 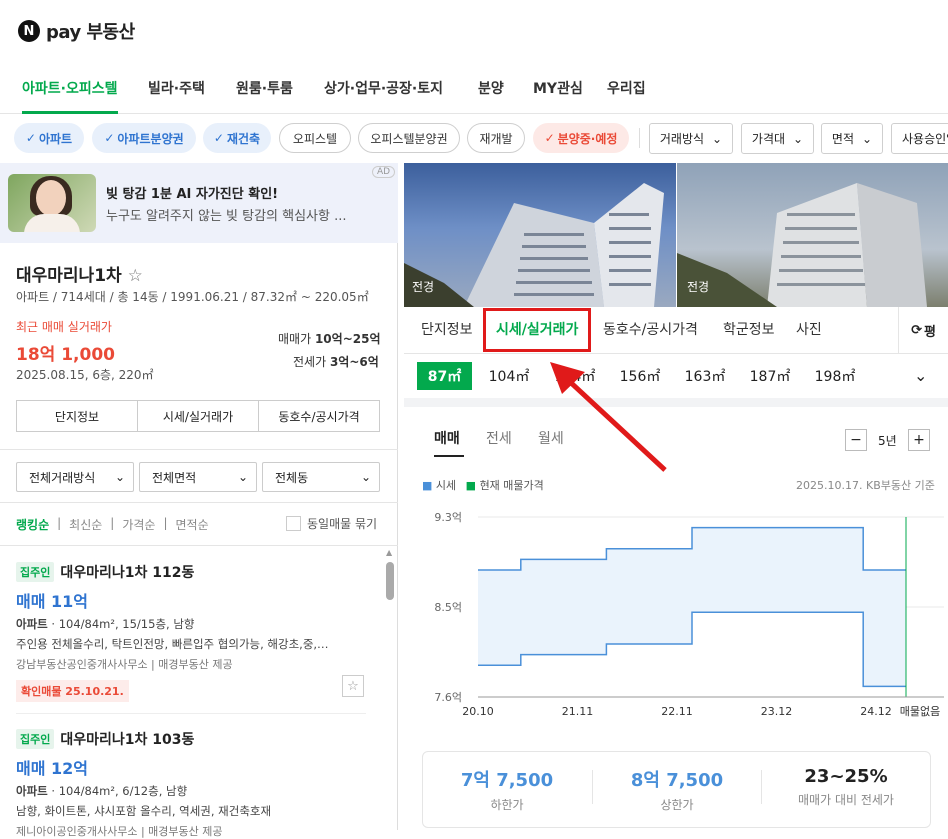 What do you see at coordinates (176, 88) in the screenshot?
I see `nav-villa-house: 빌라·주택` at bounding box center [176, 88].